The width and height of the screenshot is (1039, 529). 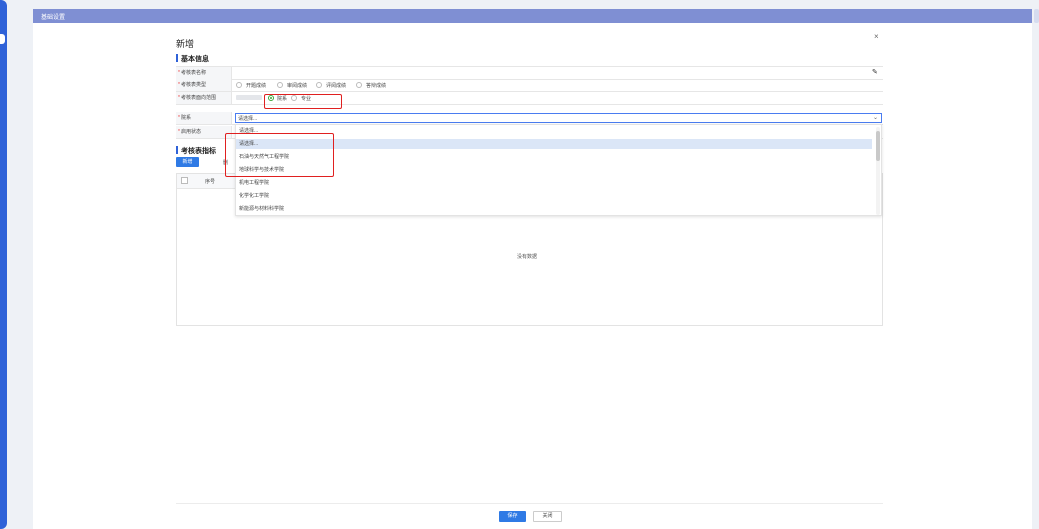 I want to click on form-row-name: *考核表名称 ✎, so click(x=529, y=73).